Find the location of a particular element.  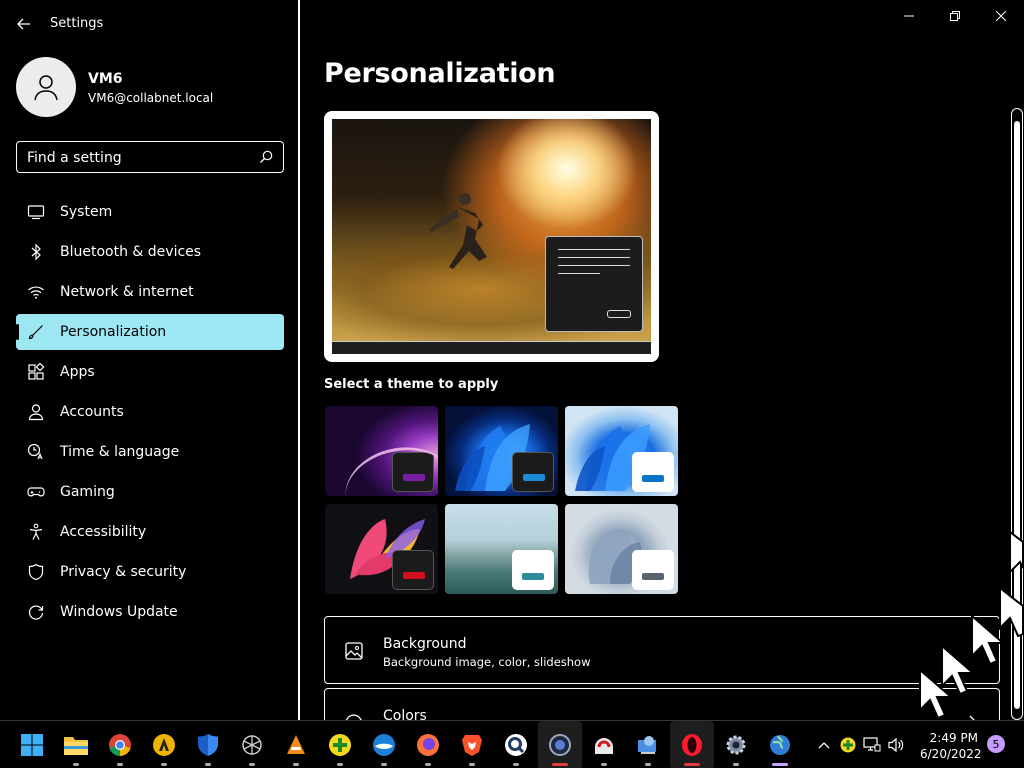

sidebar-item-label: Privacy & security is located at coordinates (123, 572).